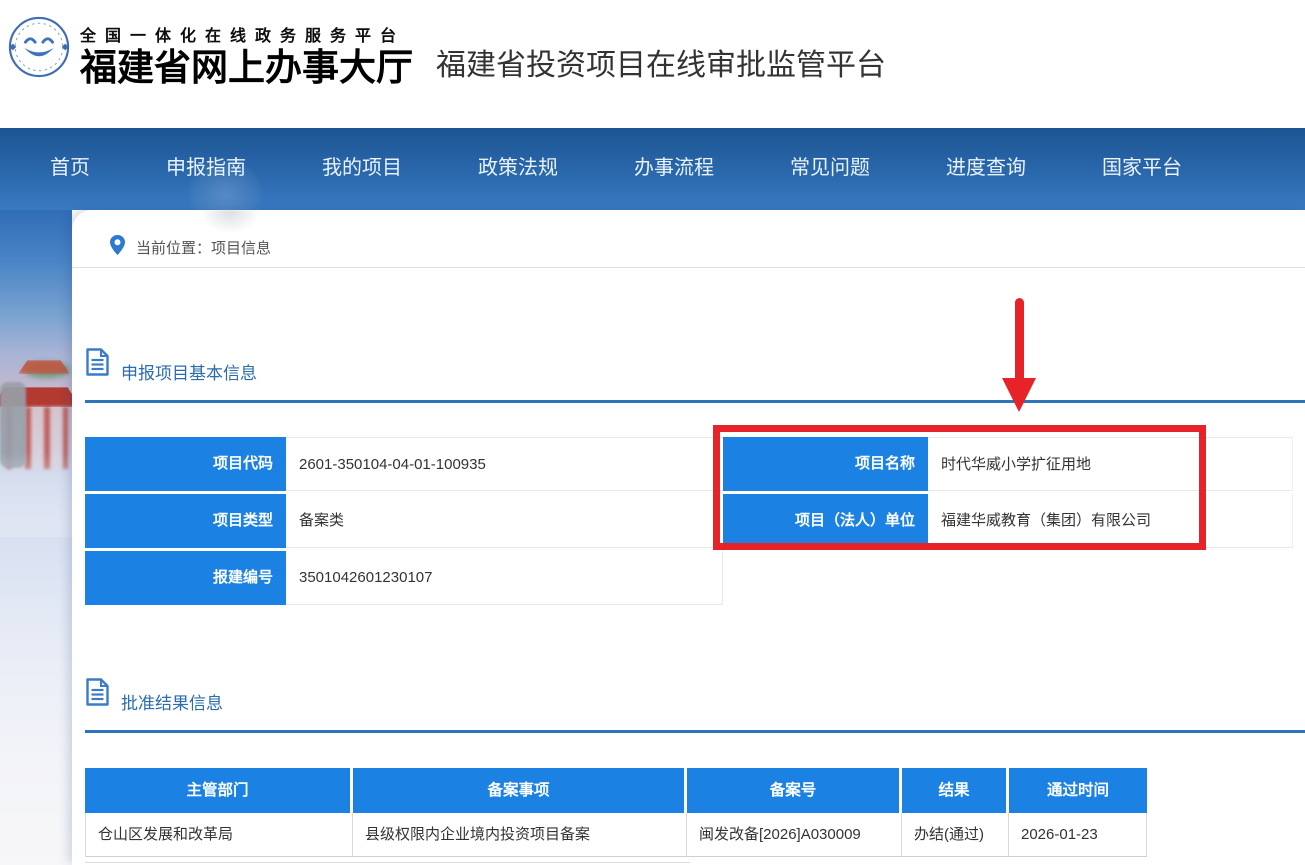  What do you see at coordinates (189, 373) in the screenshot?
I see `section-title-basic-info: 申报项目基本信息` at bounding box center [189, 373].